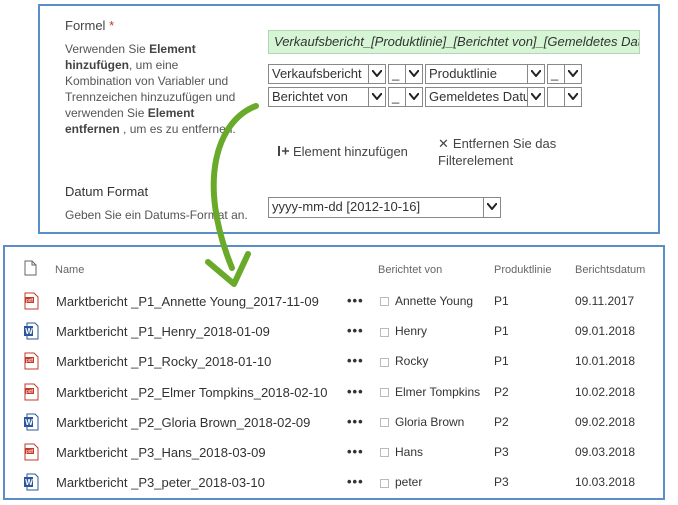 This screenshot has height=505, width=678. I want to click on document-name-link: Marktbericht _P3_peter_2018-03-10, so click(160, 482).